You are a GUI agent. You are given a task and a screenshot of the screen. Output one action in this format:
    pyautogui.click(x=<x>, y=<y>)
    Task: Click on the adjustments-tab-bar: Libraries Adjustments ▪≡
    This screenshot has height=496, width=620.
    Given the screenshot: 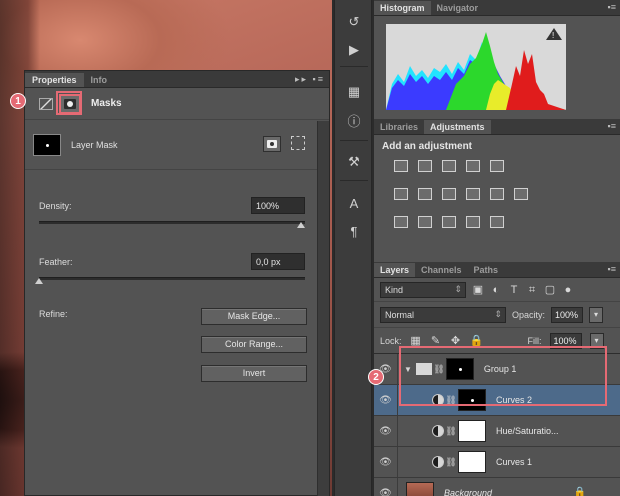 What is the action you would take?
    pyautogui.click(x=497, y=127)
    